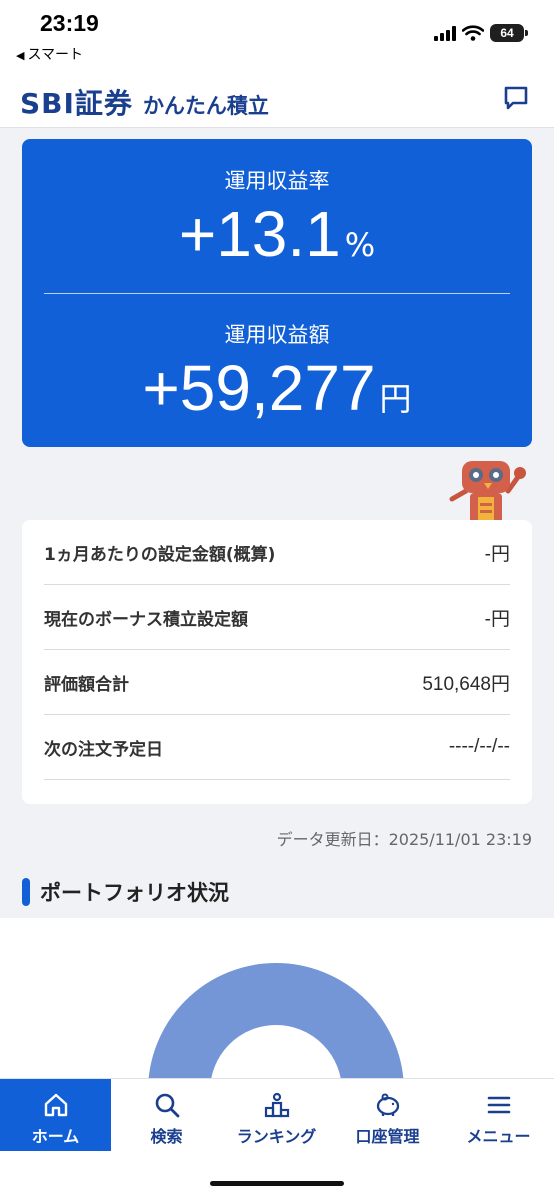 This screenshot has height=1199, width=554. Describe the element at coordinates (26, 892) in the screenshot. I see `section-accent-bar` at that location.